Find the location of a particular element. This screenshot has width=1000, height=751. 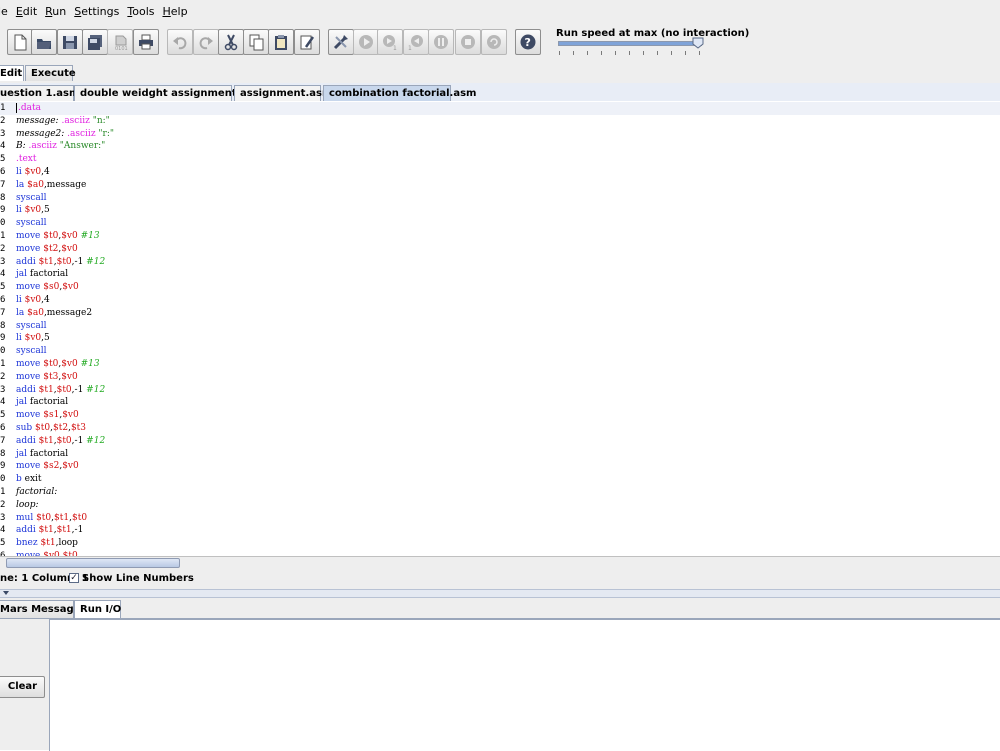

print-button is located at coordinates (146, 42).